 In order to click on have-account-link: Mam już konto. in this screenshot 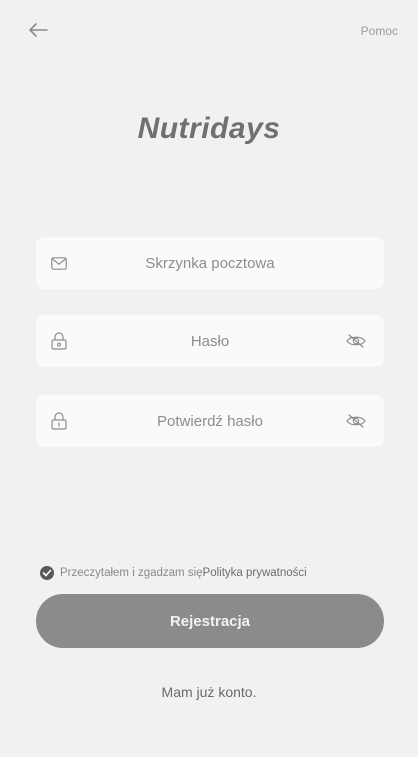, I will do `click(209, 692)`.